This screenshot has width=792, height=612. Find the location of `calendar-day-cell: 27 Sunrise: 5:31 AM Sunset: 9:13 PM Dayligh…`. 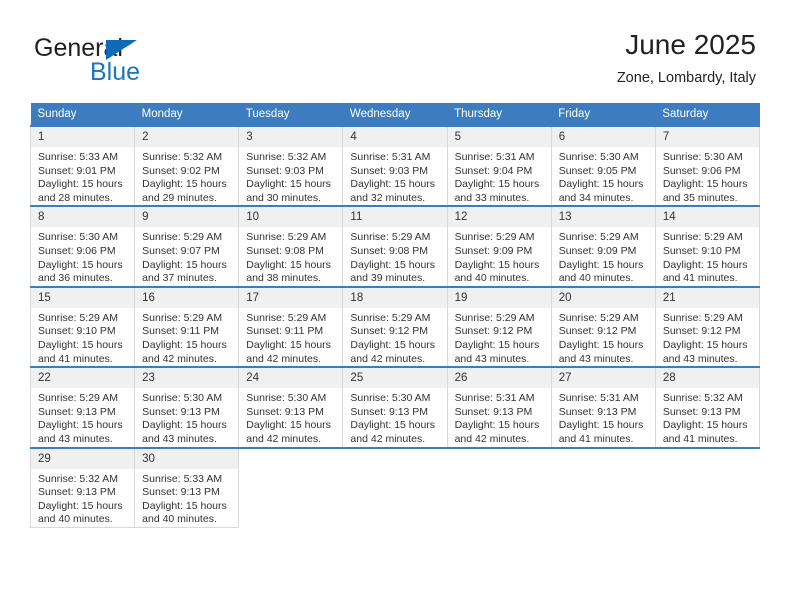

calendar-day-cell: 27 Sunrise: 5:31 AM Sunset: 9:13 PM Dayligh… is located at coordinates (603, 407).